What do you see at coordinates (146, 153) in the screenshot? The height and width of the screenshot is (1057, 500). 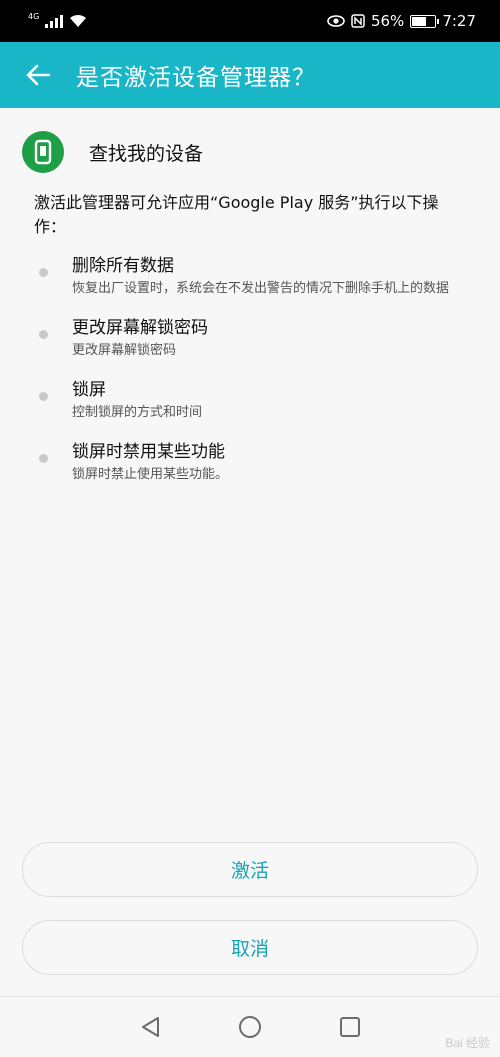 I see `app-name: 查找我的设备` at bounding box center [146, 153].